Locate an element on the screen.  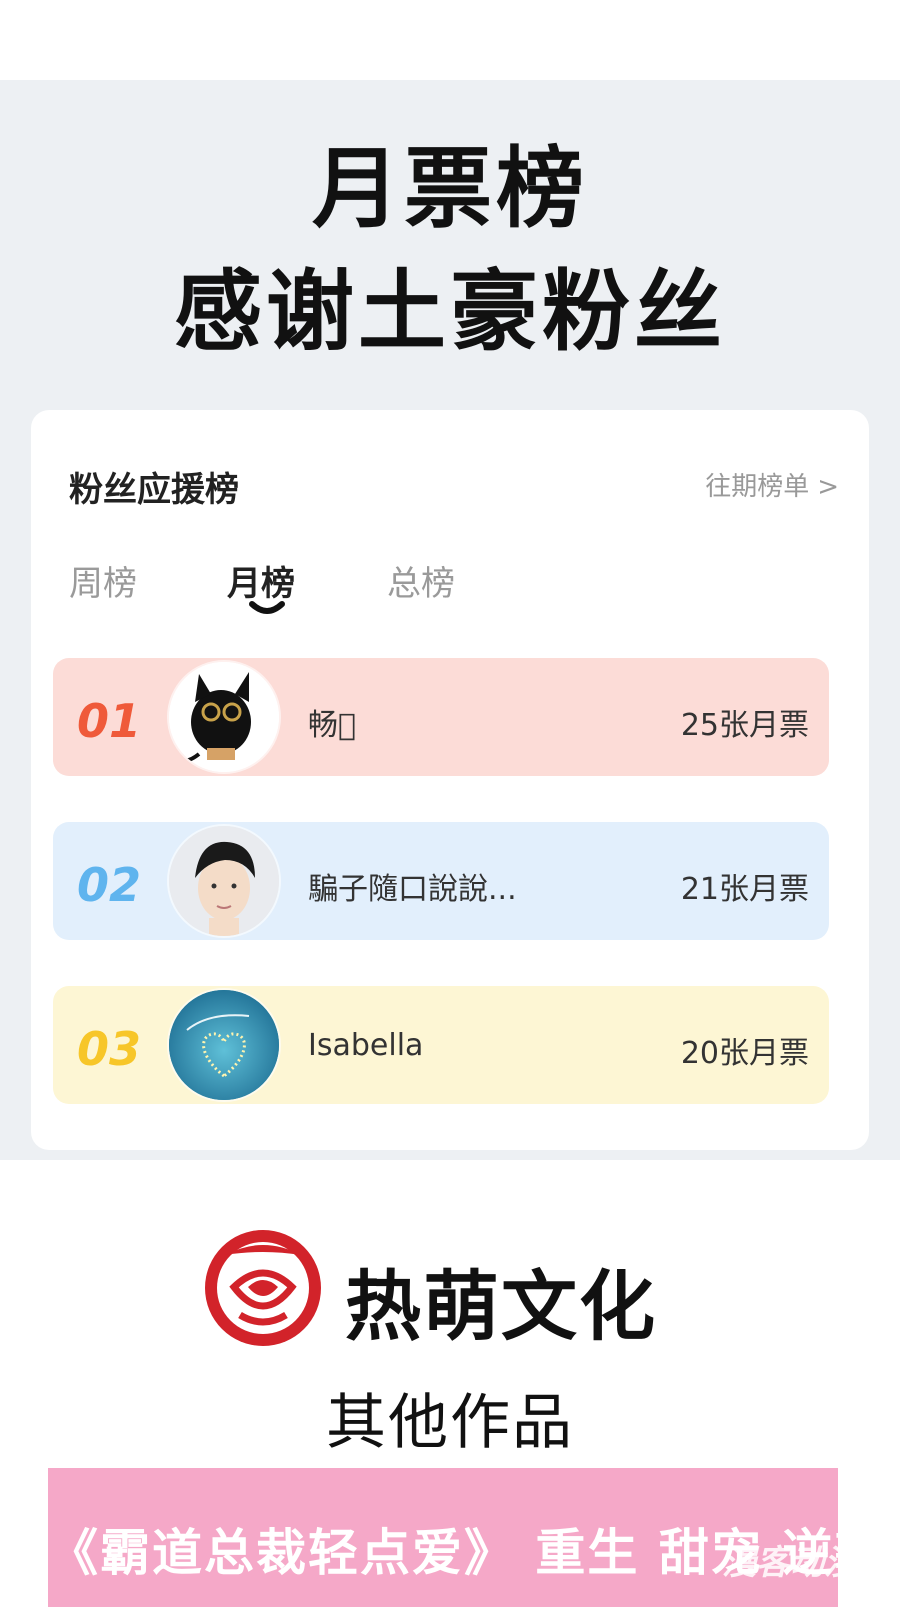
card-title: 粉丝应援榜 is located at coordinates (154, 490).